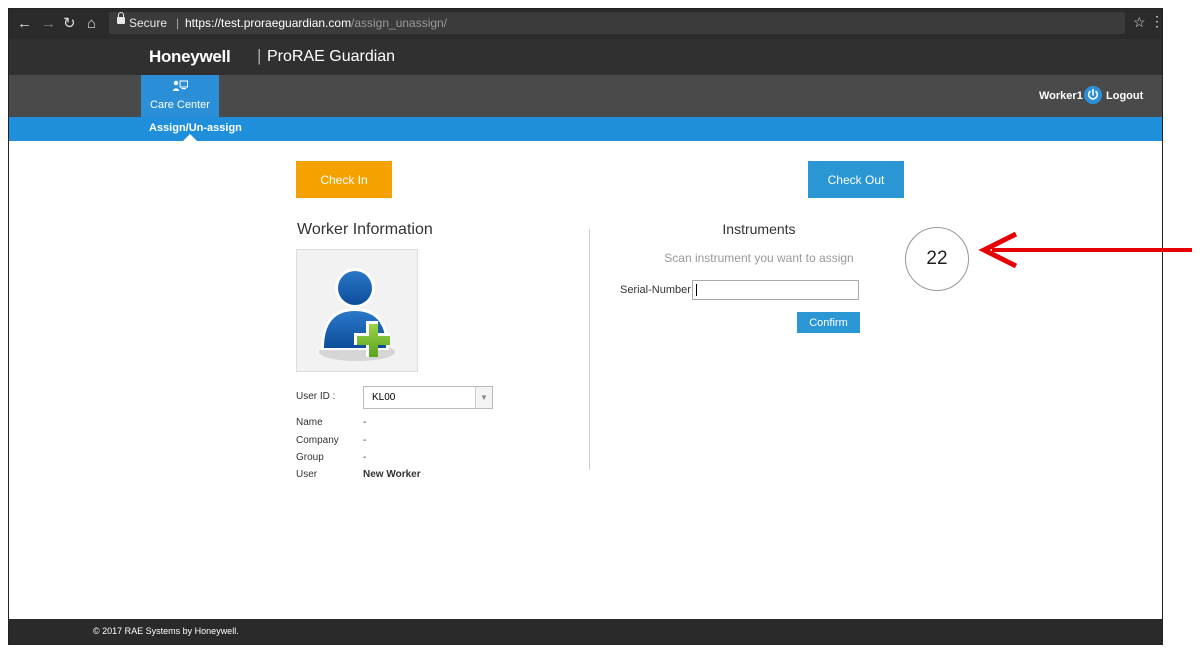  Describe the element at coordinates (180, 105) in the screenshot. I see `care-center-label: Care Center` at that location.